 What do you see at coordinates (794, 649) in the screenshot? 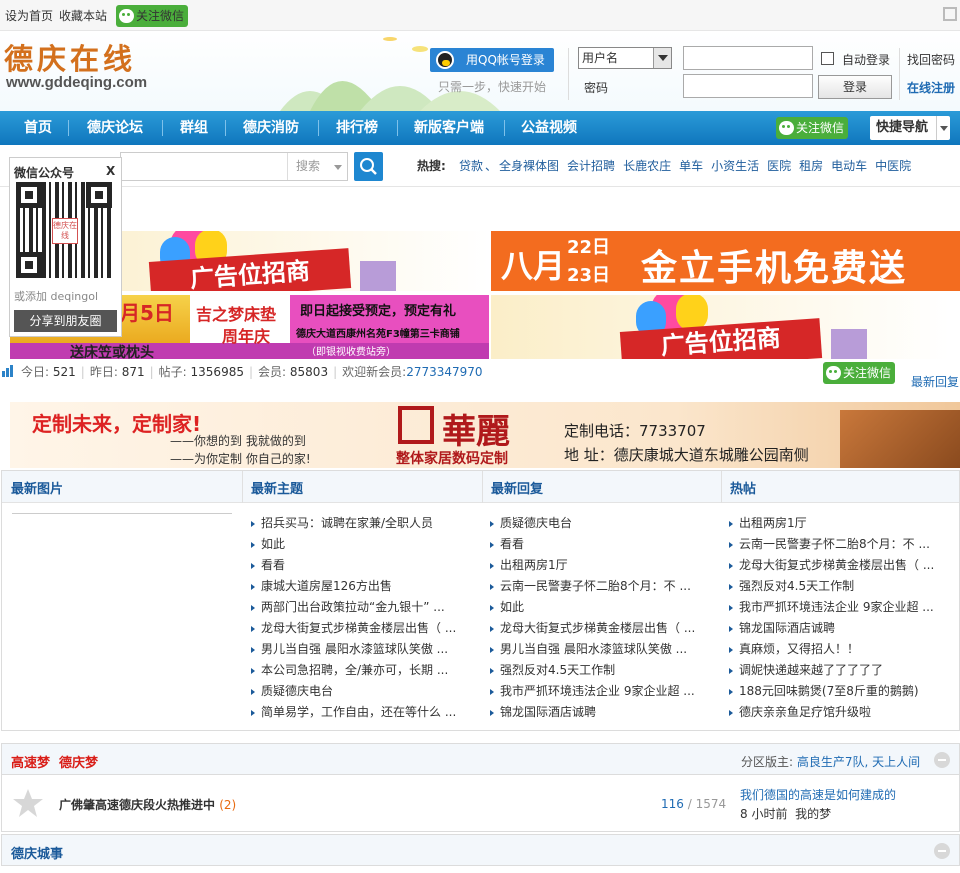
I see `list-item: 真麻烦，又得招人！！` at bounding box center [794, 649].